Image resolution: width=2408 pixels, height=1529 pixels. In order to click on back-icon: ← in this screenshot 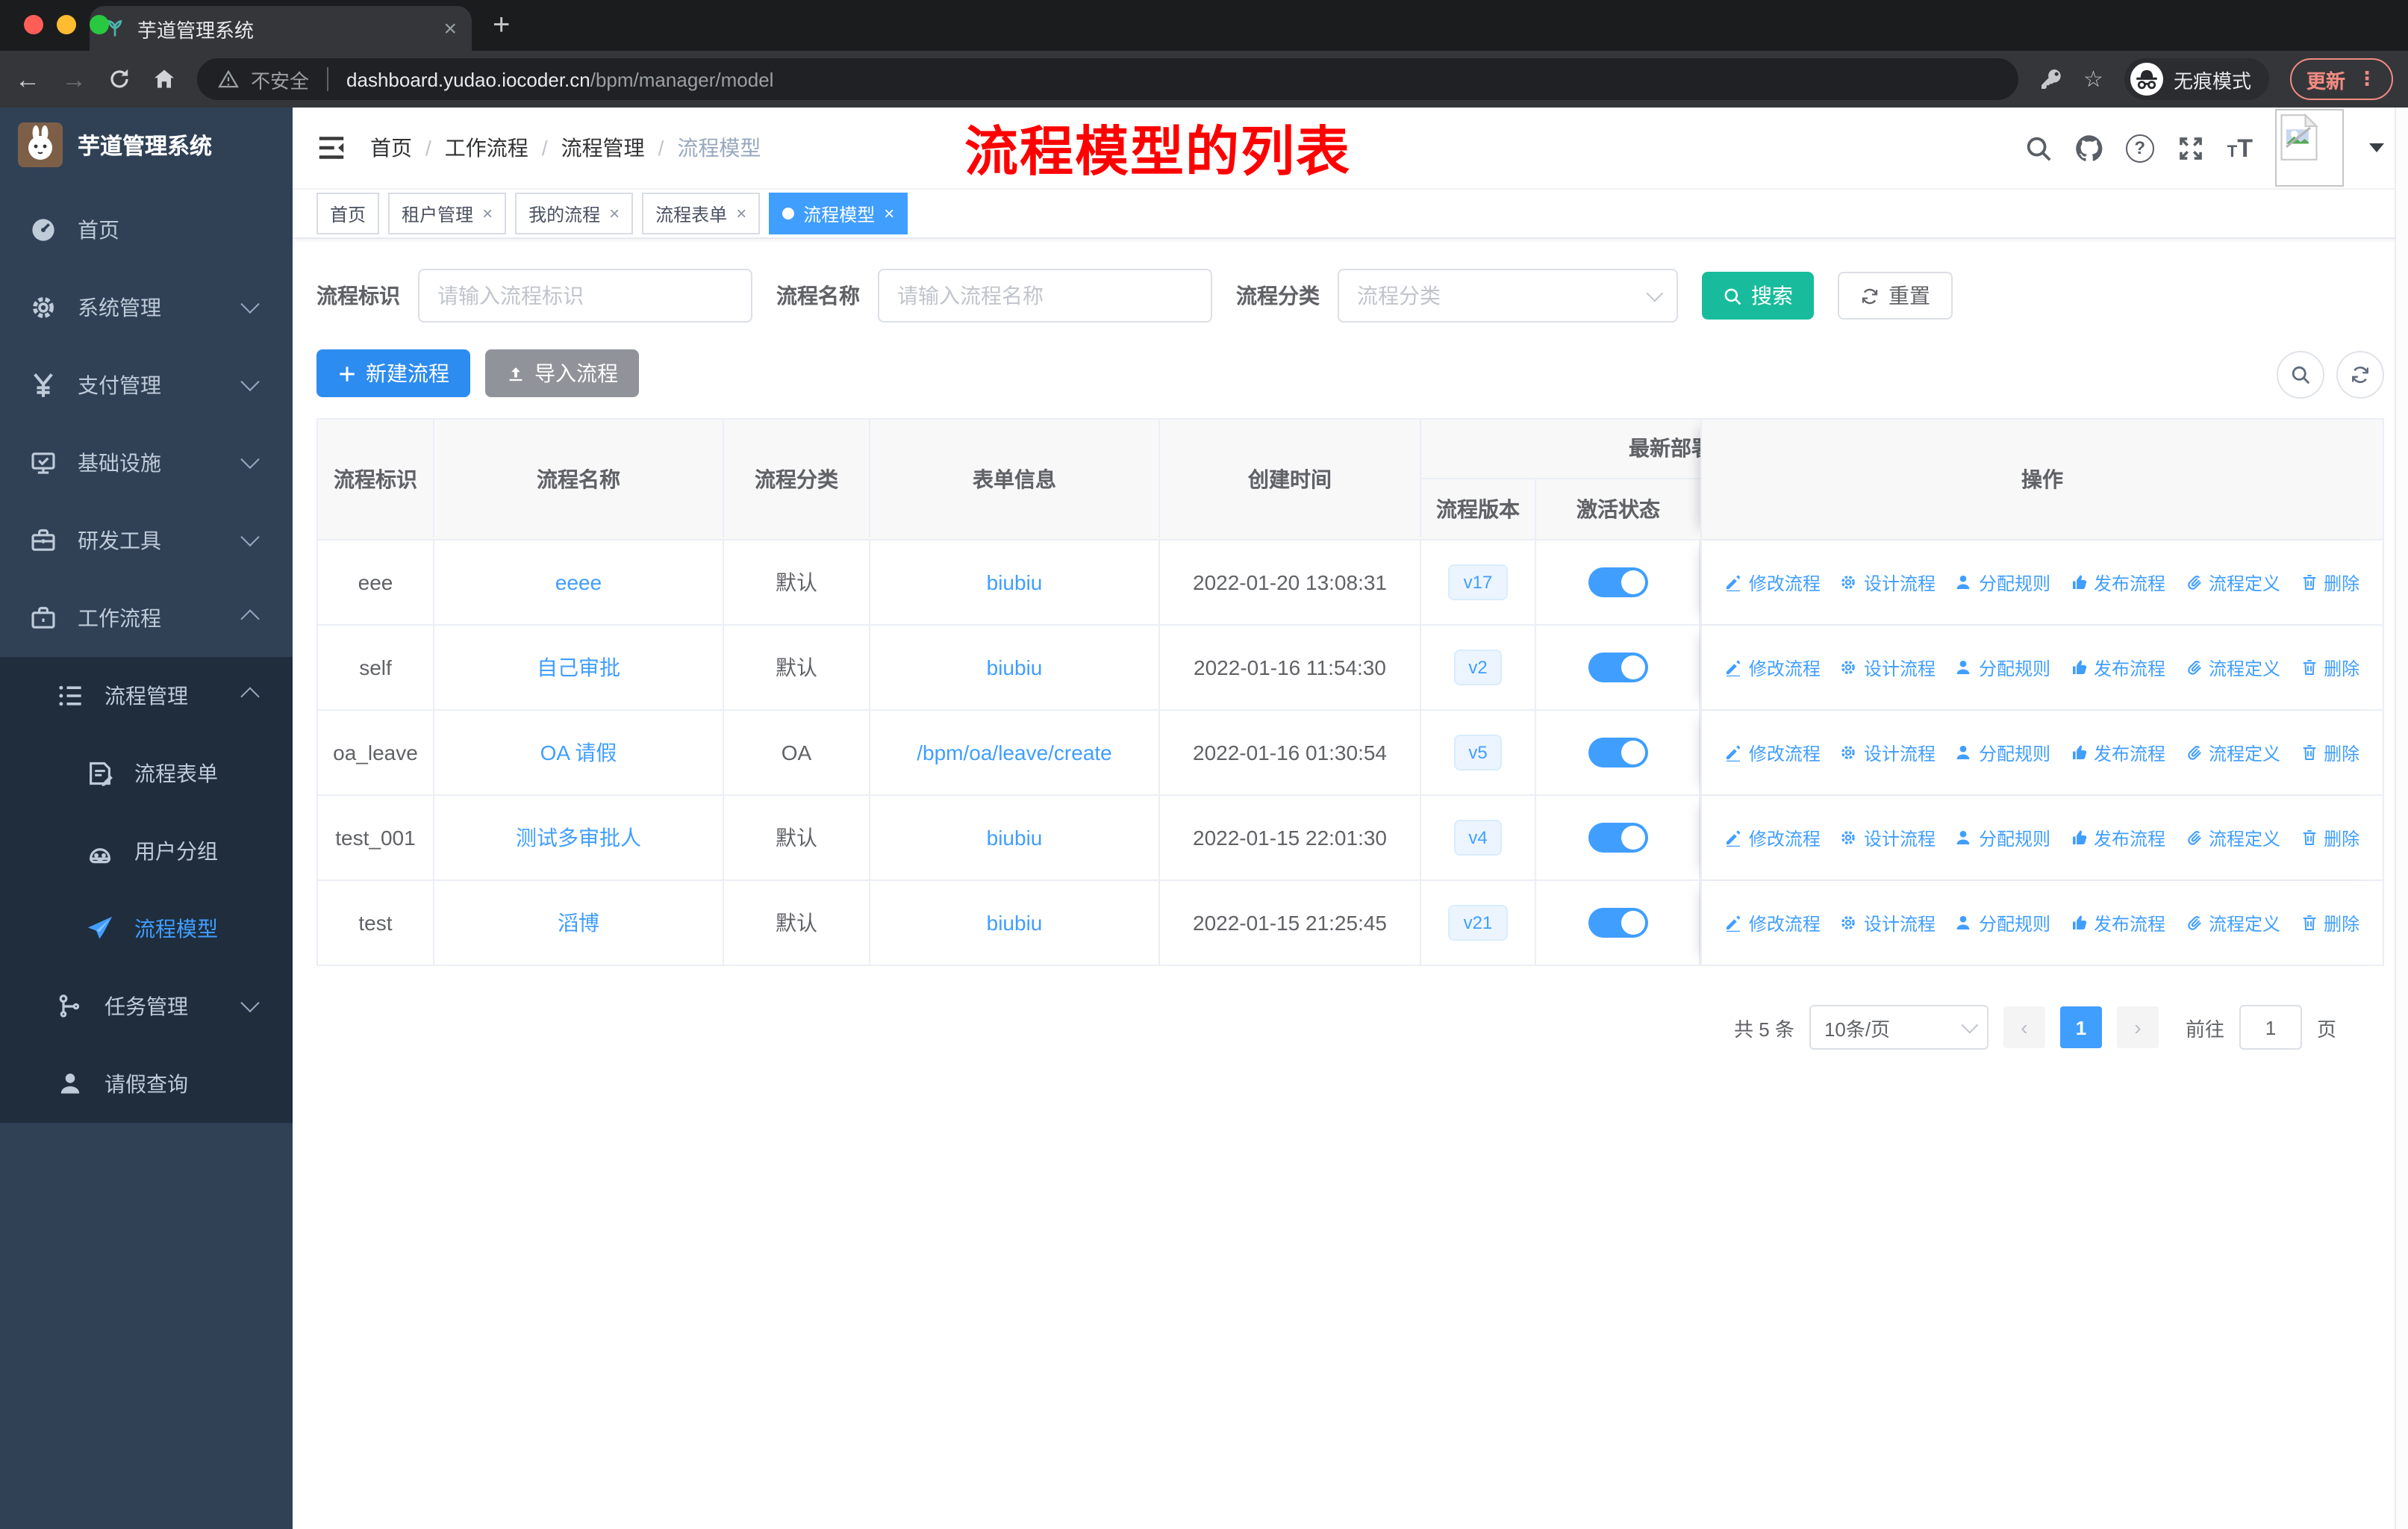, I will do `click(27, 79)`.